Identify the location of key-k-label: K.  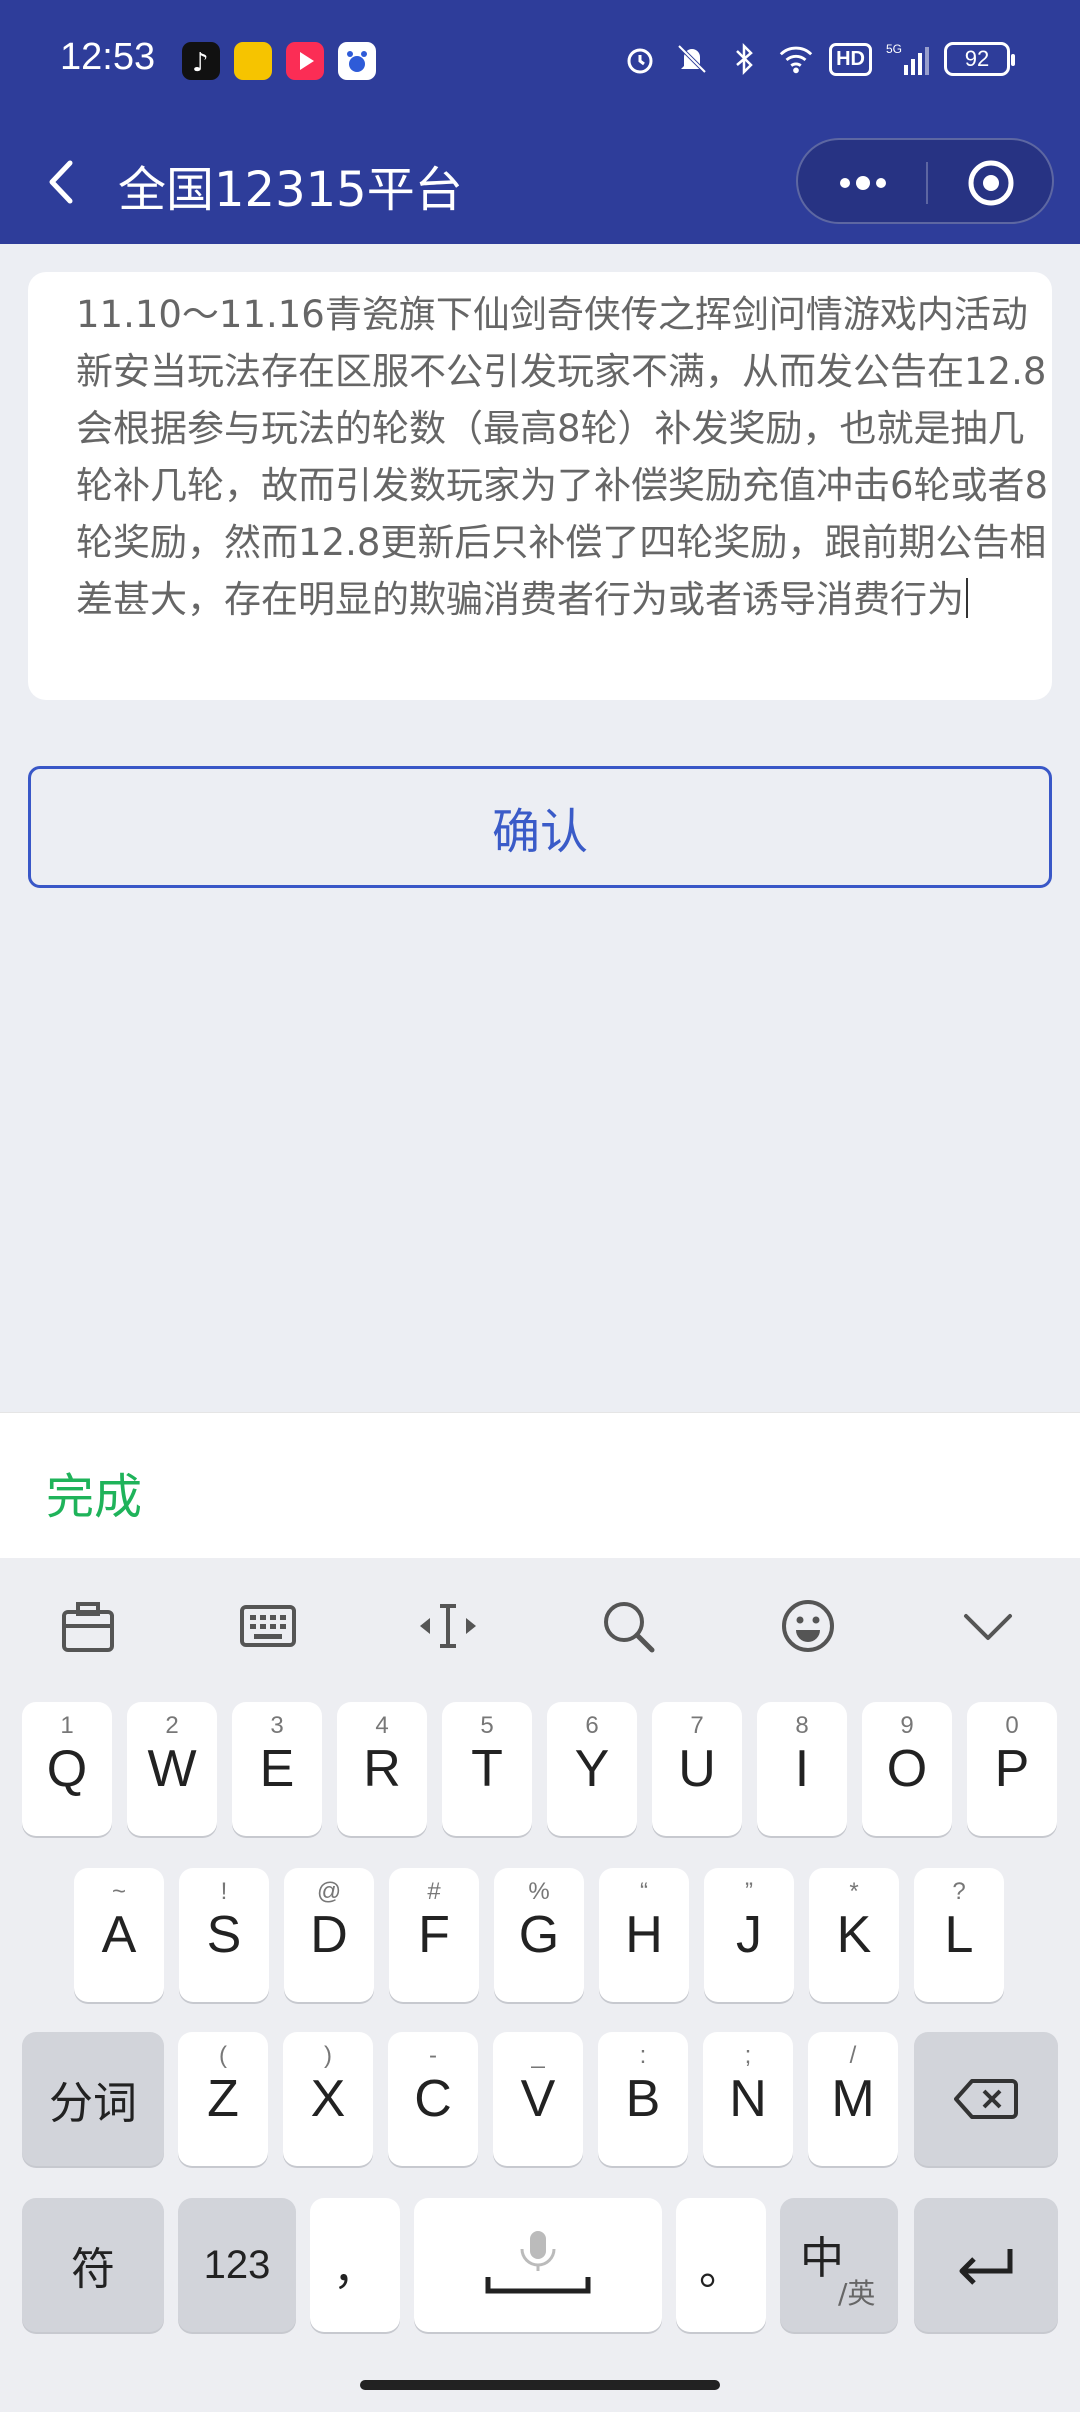
(854, 1935).